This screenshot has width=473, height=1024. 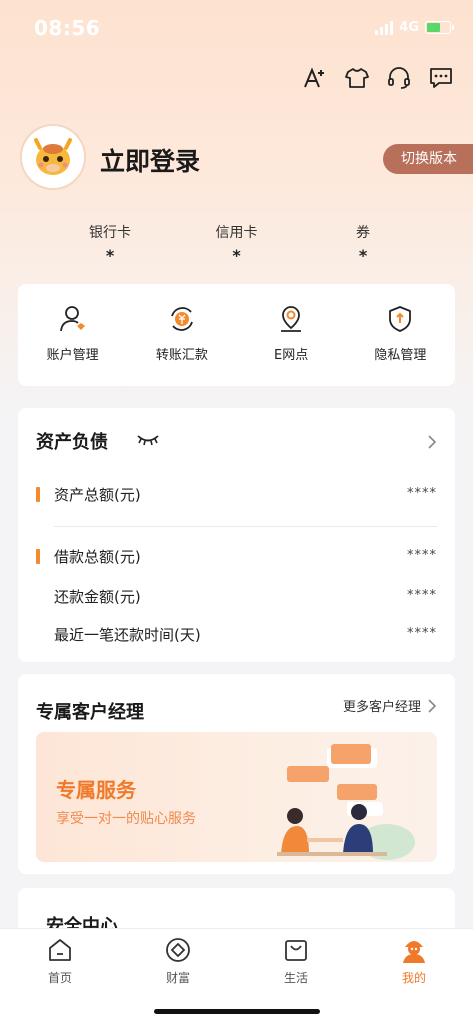 I want to click on tab-wealth: 财富, so click(x=178, y=961).